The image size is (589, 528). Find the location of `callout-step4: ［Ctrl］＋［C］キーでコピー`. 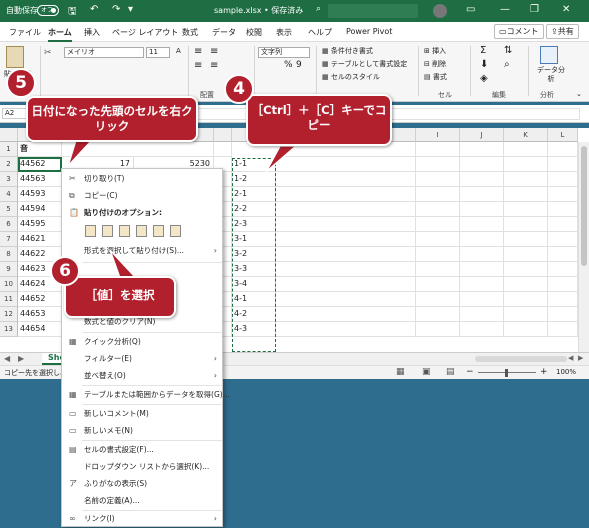

callout-step4: ［Ctrl］＋［C］キーでコピー is located at coordinates (319, 120).